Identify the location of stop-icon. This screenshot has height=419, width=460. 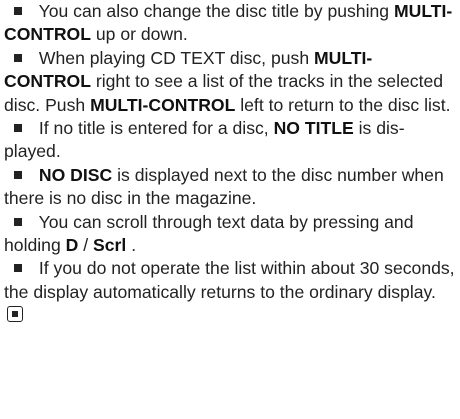
(15, 314).